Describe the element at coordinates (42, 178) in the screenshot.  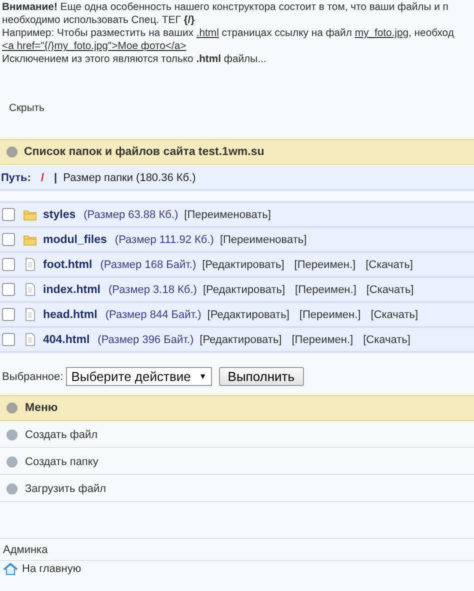
I see `root-link: /` at that location.